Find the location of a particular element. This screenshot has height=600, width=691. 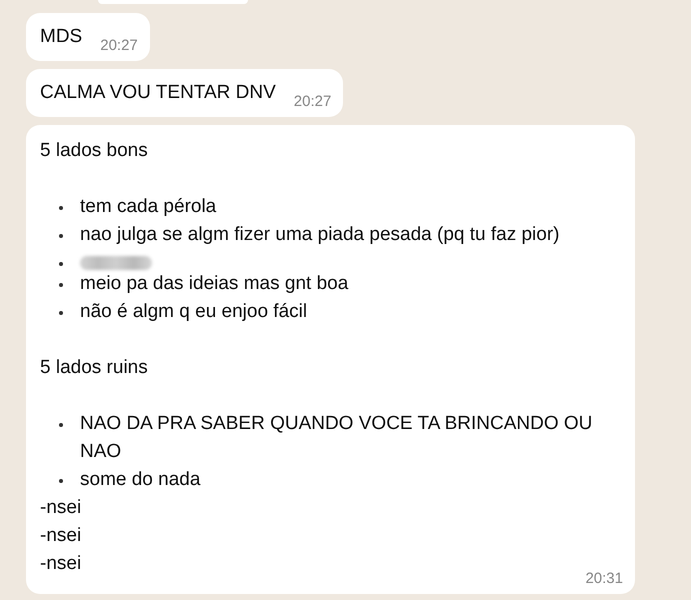

blurred-text is located at coordinates (116, 263).